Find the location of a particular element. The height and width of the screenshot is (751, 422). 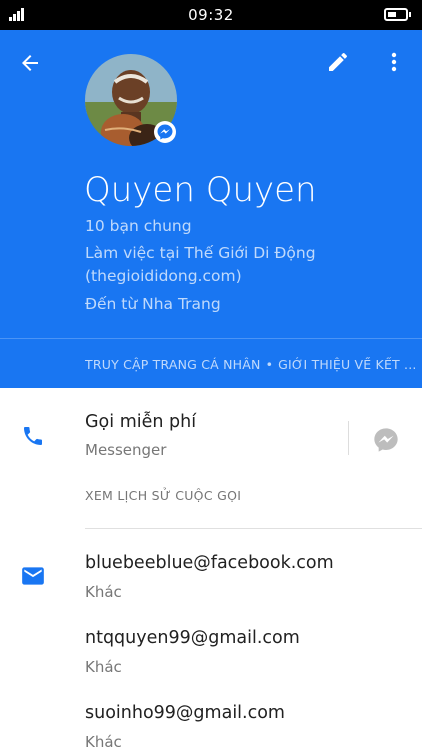

messenger-bolt-icon is located at coordinates (165, 132).